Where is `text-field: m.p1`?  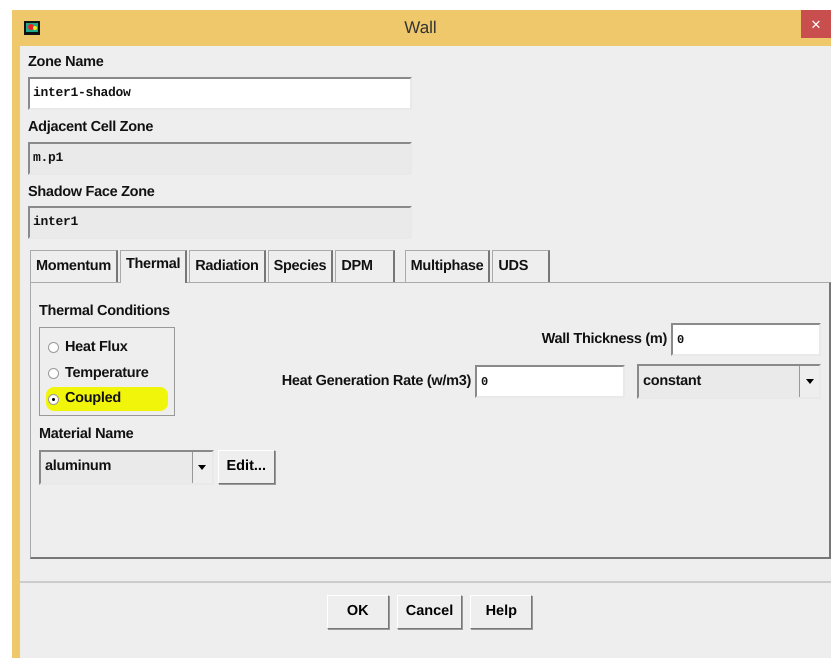 text-field: m.p1 is located at coordinates (220, 158).